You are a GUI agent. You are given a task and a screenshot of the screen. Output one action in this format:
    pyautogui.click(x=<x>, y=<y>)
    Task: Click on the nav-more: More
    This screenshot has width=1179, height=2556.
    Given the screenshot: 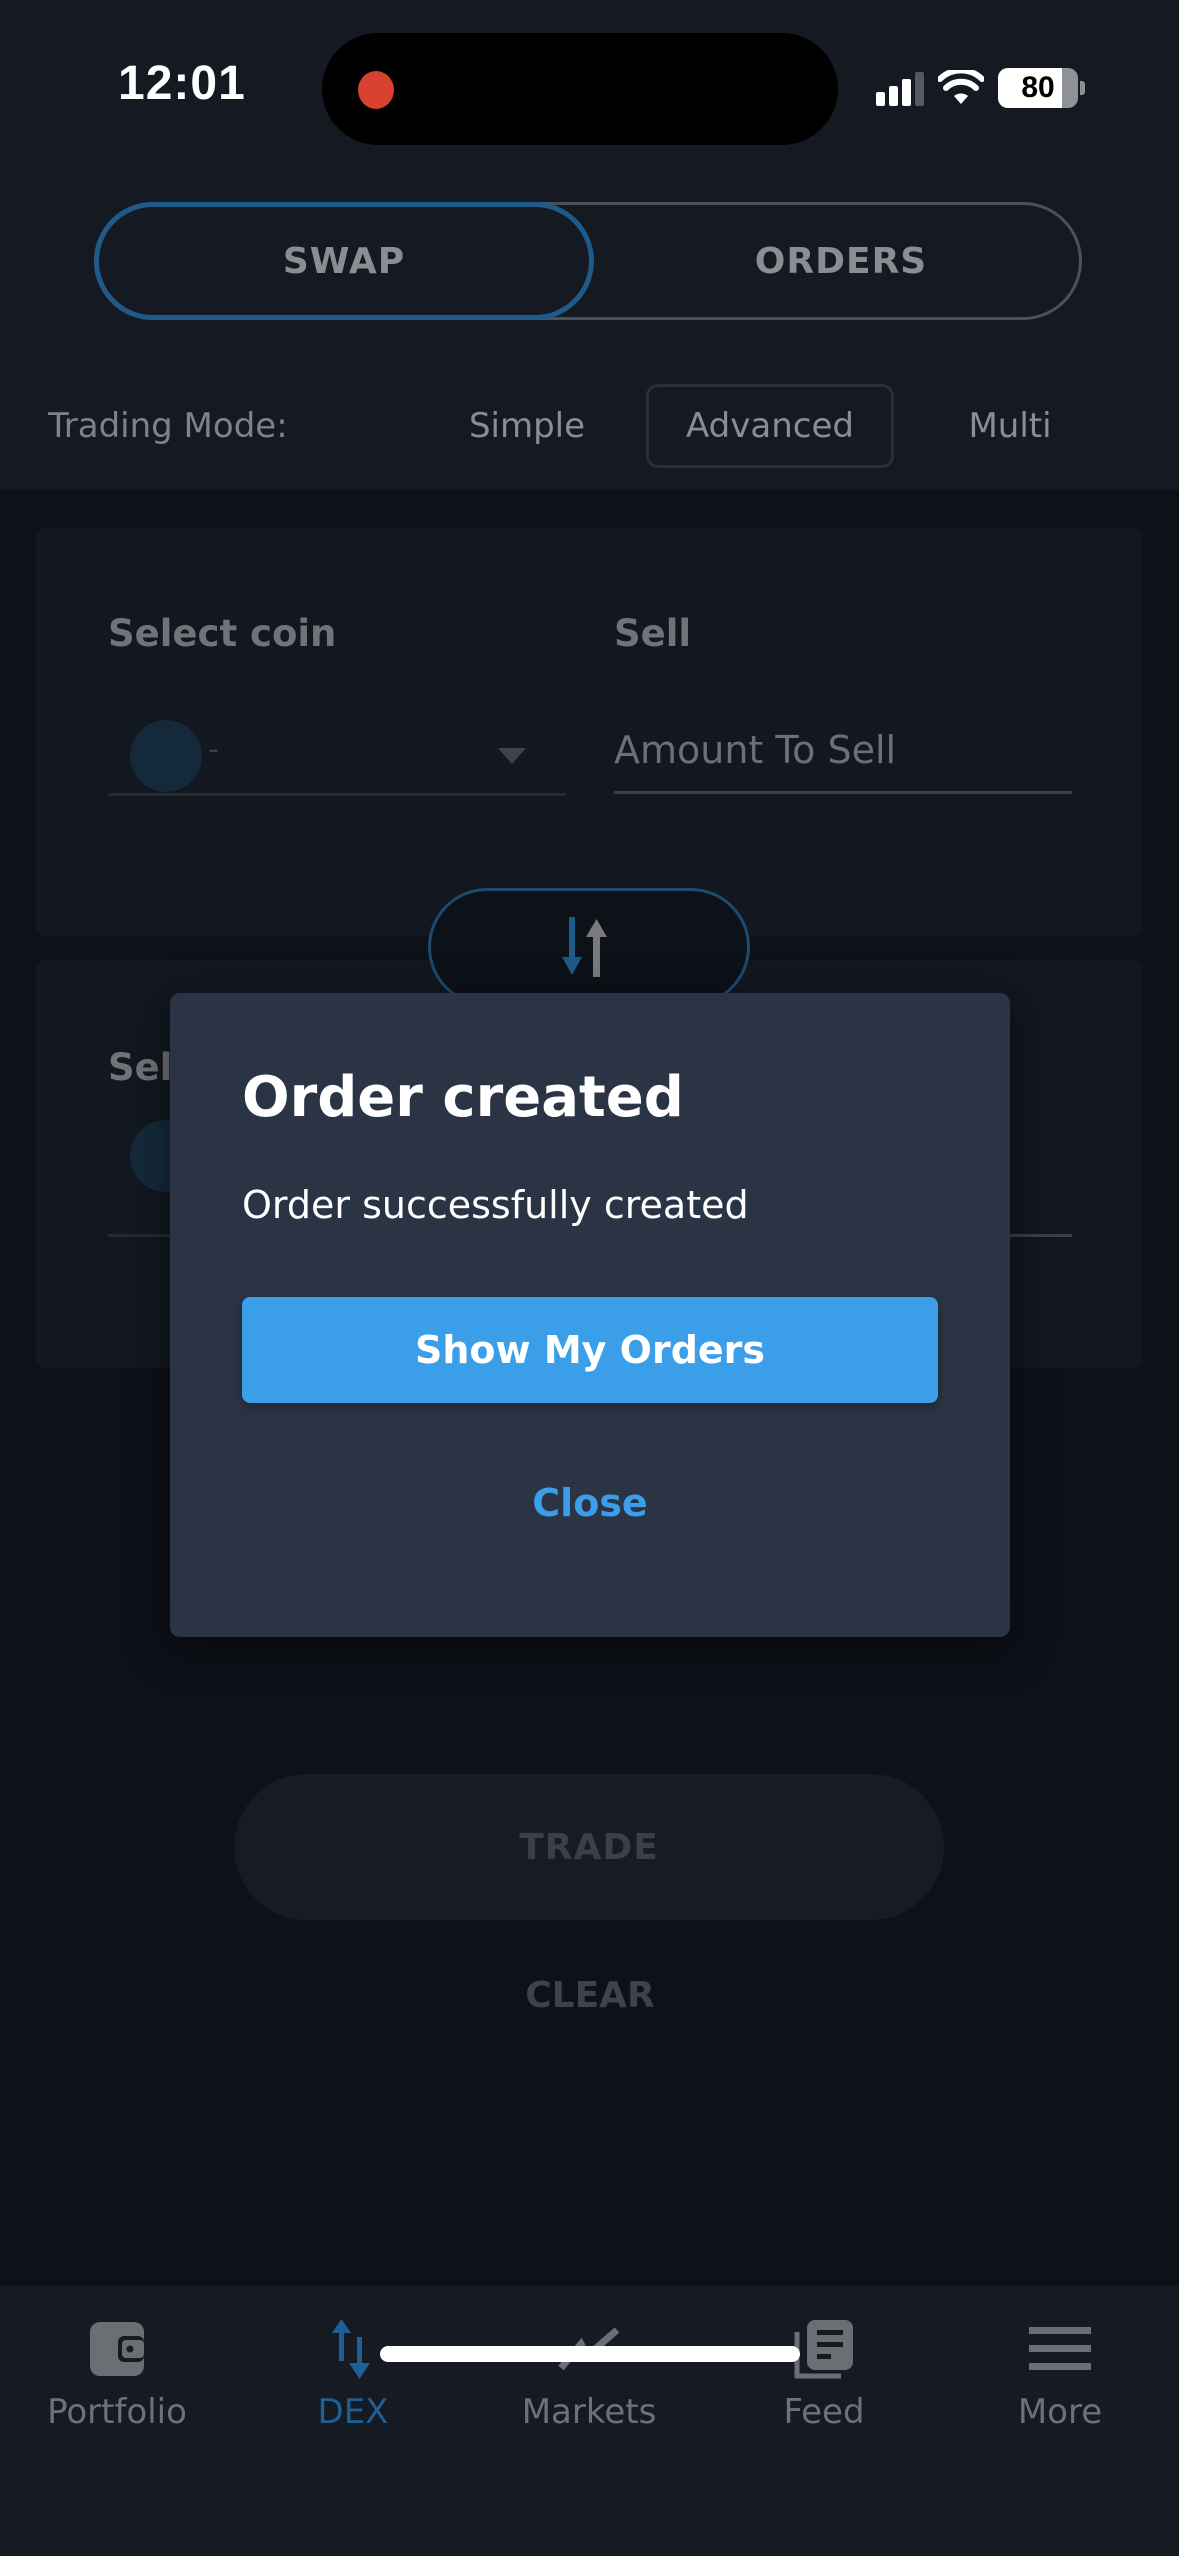 What is the action you would take?
    pyautogui.click(x=1060, y=2381)
    